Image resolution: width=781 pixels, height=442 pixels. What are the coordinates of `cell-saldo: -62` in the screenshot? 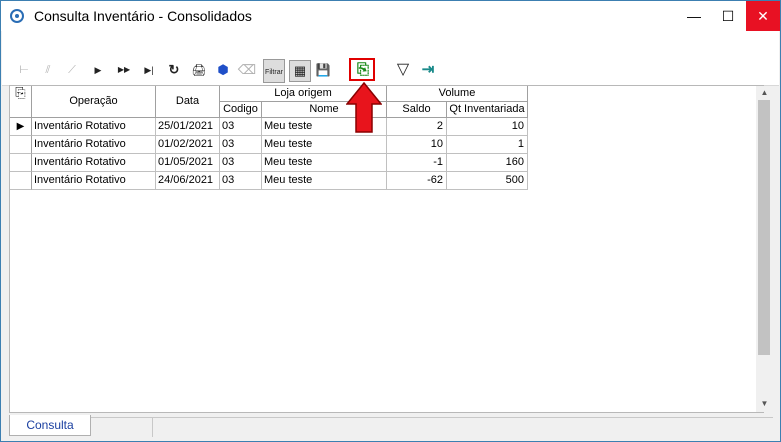 It's located at (417, 181).